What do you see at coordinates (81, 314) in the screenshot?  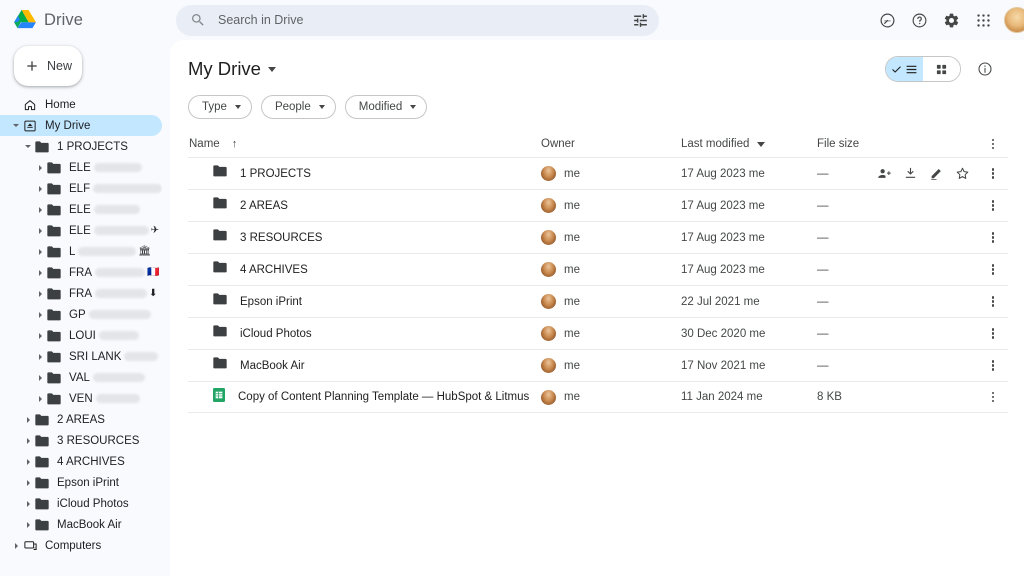 I see `sidebar-item-gp: GP` at bounding box center [81, 314].